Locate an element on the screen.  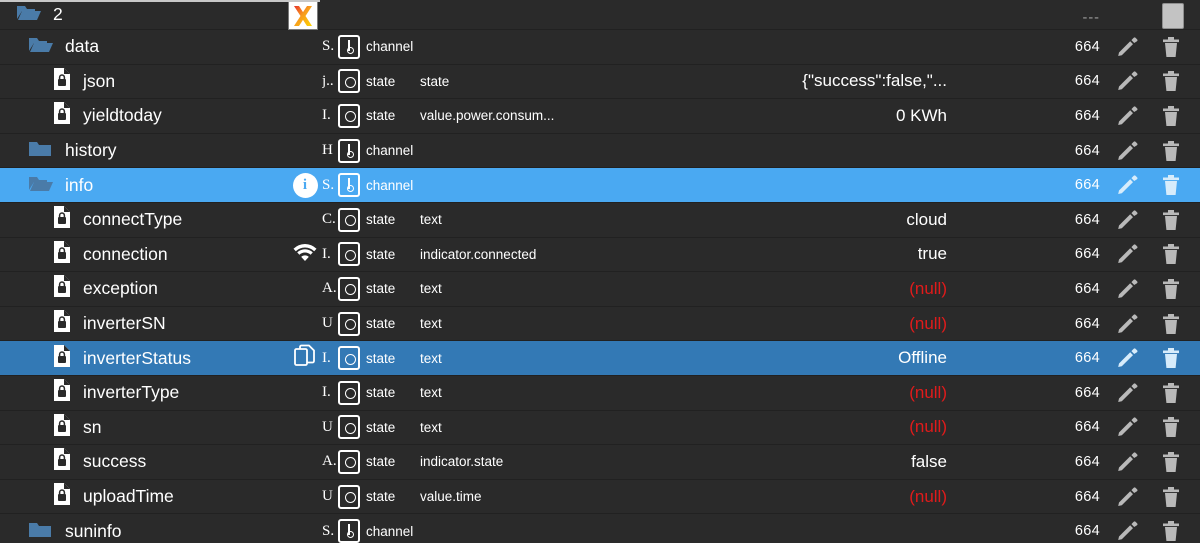
row-name-label: inverterType is located at coordinates (131, 392).